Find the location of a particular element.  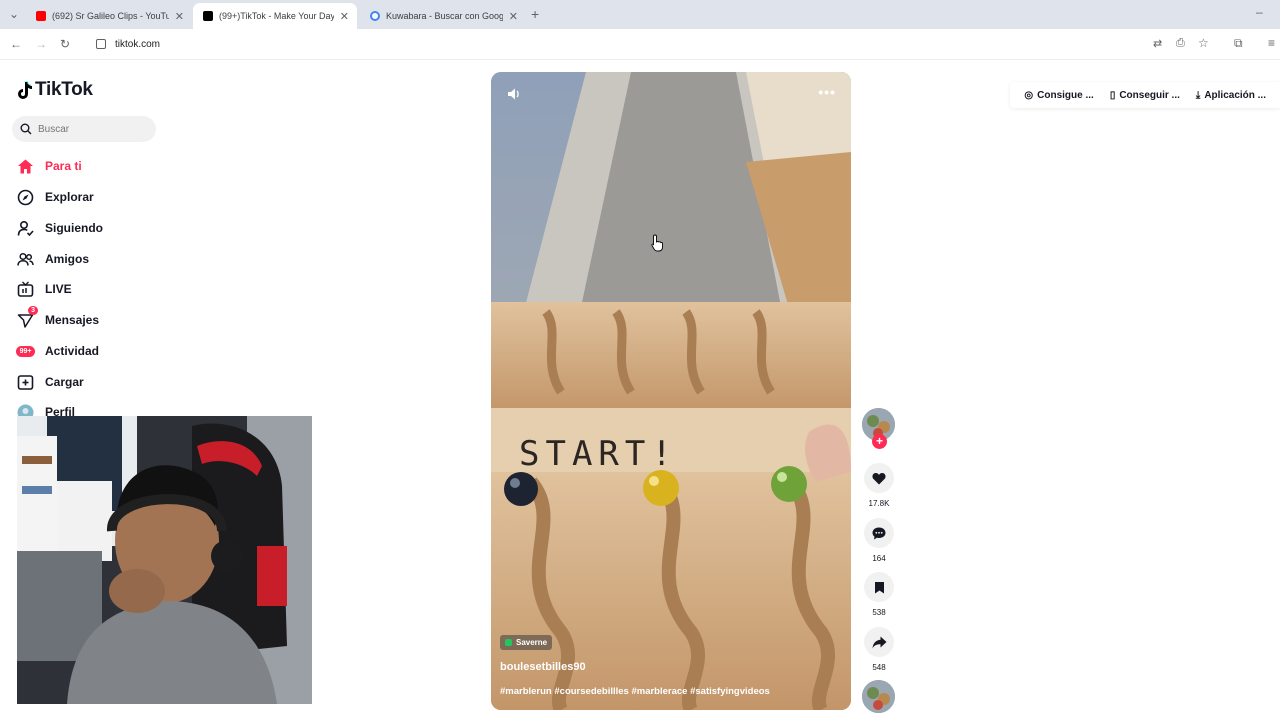

share-icon is located at coordinates (879, 642).